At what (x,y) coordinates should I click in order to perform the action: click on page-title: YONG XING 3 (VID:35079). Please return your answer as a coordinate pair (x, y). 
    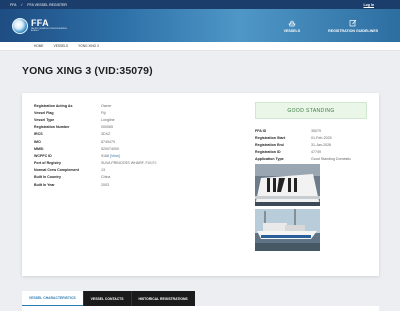
    Looking at the image, I should click on (87, 71).